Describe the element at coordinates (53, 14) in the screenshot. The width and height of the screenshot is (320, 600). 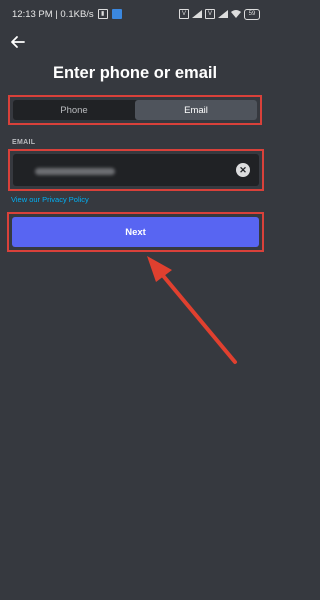
I see `status-time: 12:13 PM | 0.1KB/s` at that location.